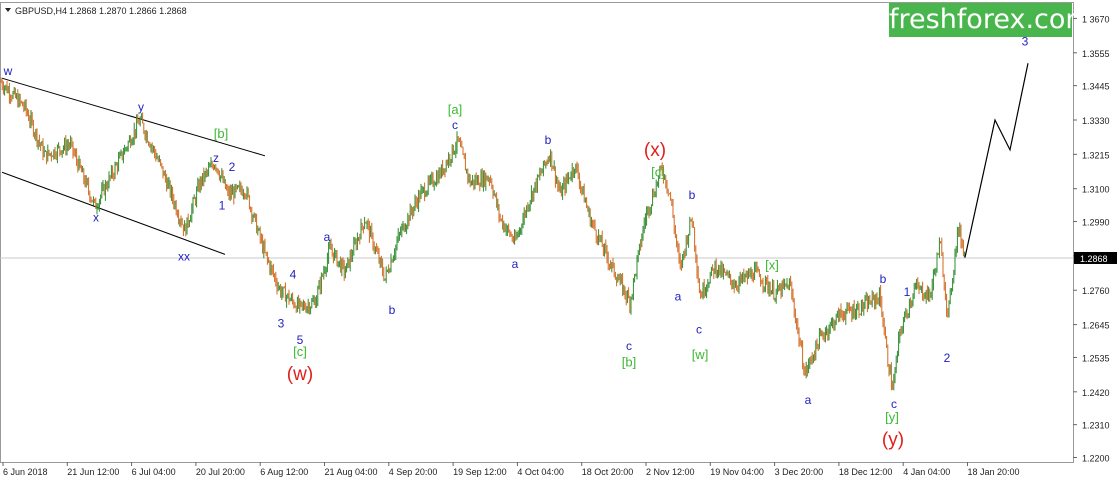  What do you see at coordinates (141, 107) in the screenshot?
I see `wave-label: y` at bounding box center [141, 107].